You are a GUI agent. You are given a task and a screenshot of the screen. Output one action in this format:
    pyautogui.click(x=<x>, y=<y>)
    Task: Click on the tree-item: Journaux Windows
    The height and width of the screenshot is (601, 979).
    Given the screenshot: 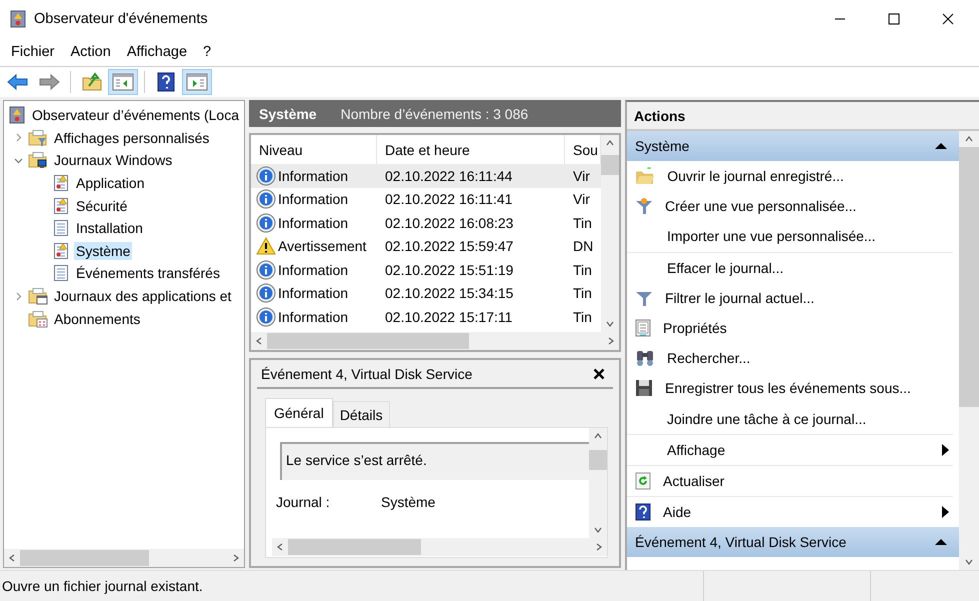 What is the action you would take?
    pyautogui.click(x=113, y=160)
    